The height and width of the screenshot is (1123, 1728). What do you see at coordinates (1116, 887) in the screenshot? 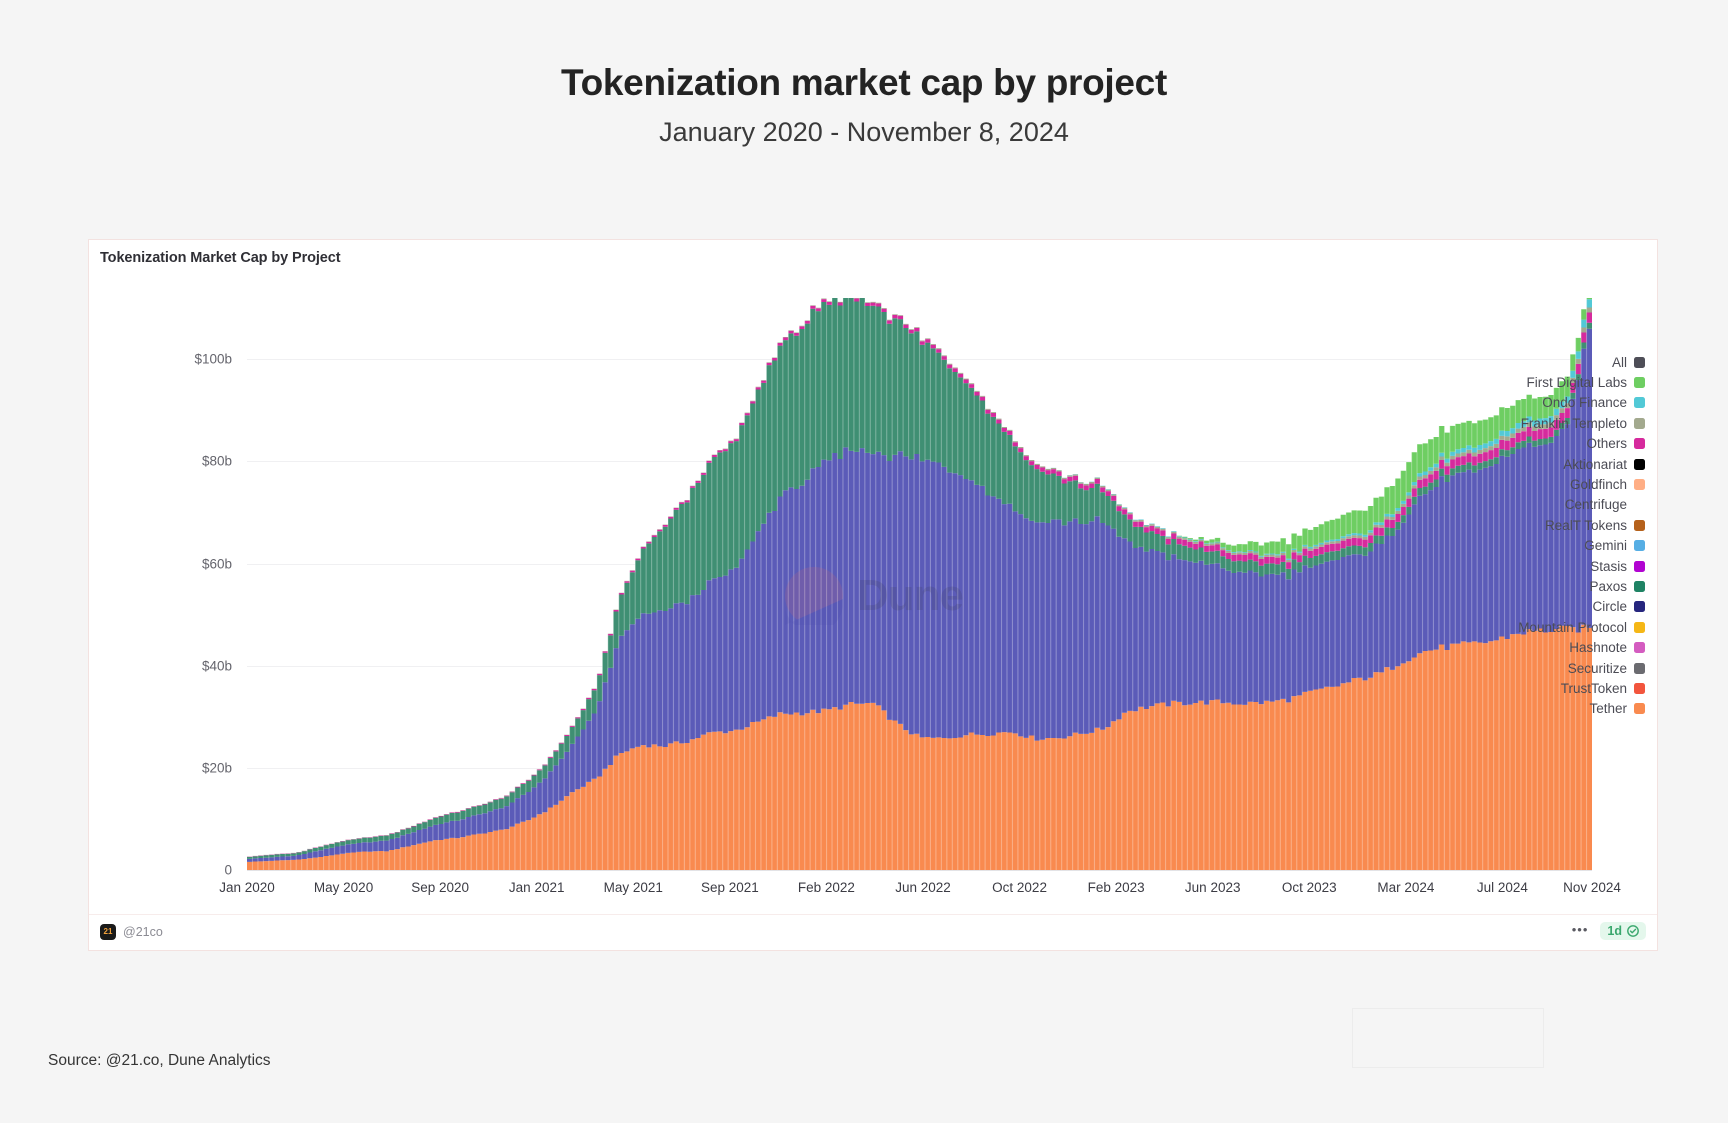
I see `x-axis-tick-label: Feb 2023` at bounding box center [1116, 887].